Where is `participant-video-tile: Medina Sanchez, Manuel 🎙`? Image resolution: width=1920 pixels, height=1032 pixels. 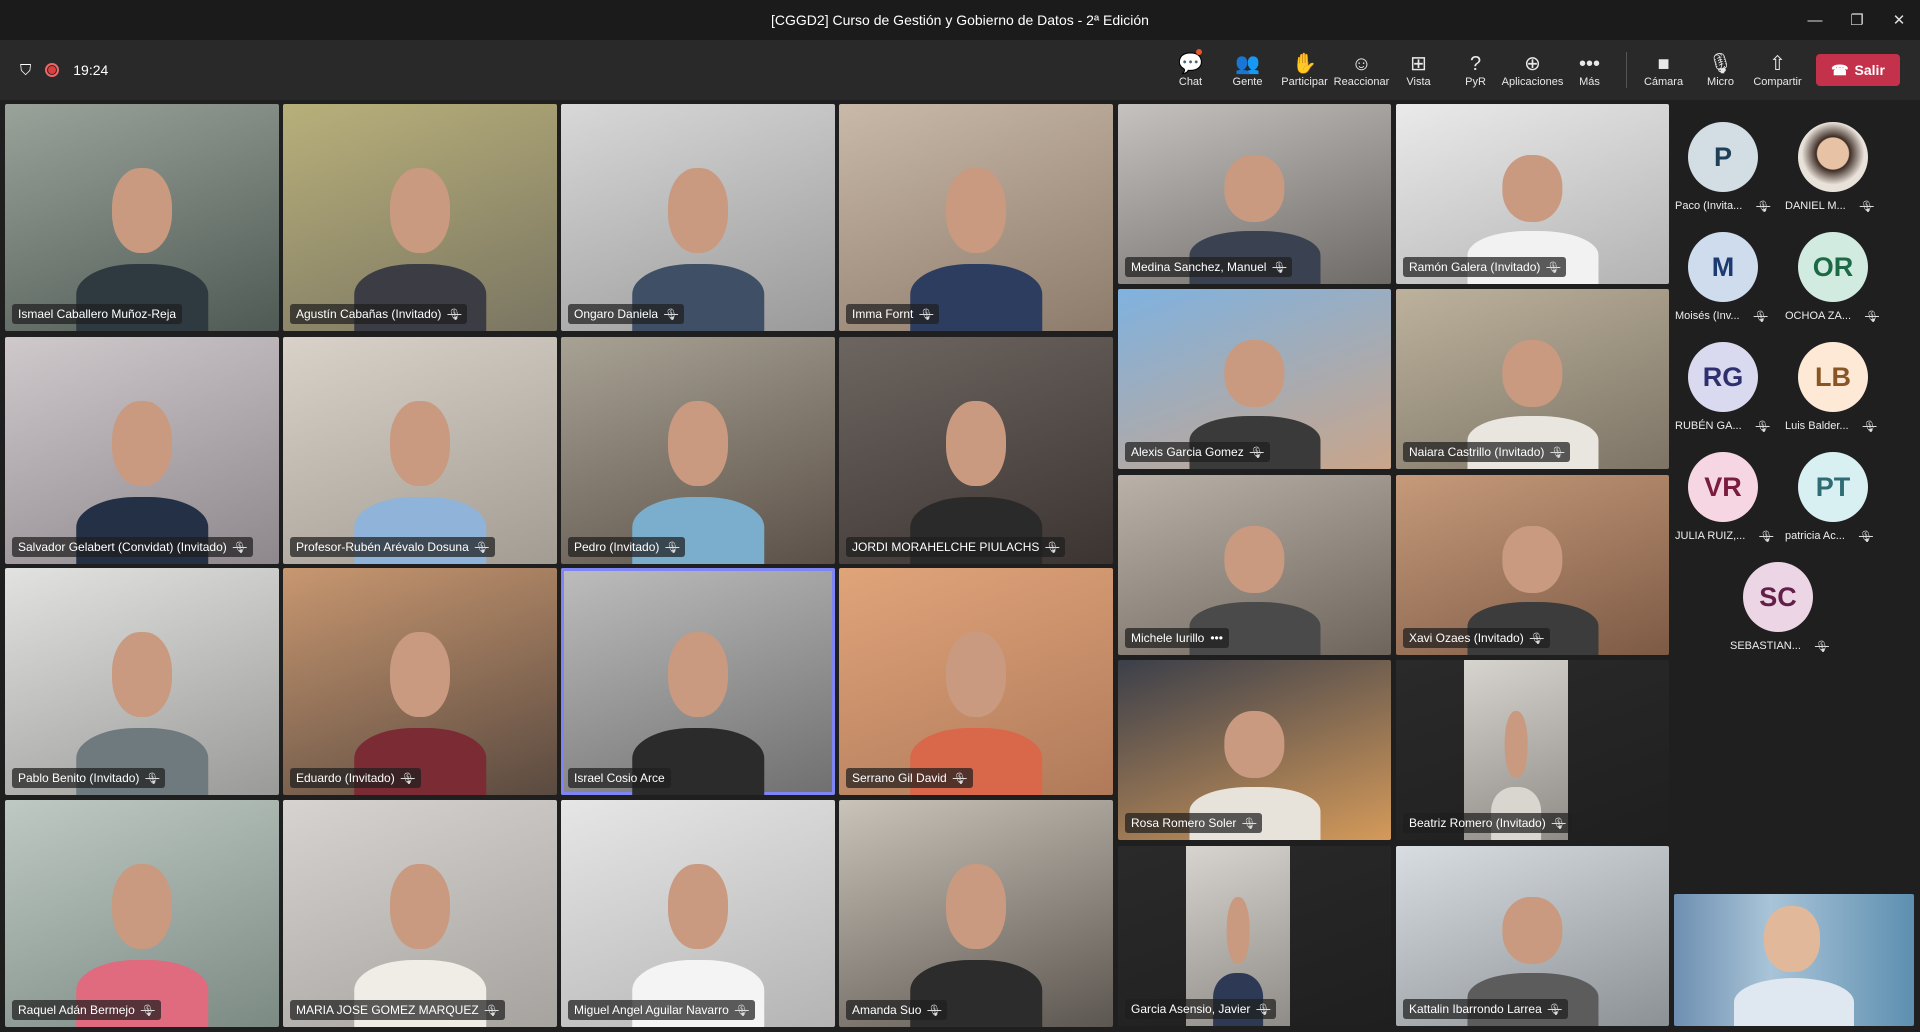 participant-video-tile: Medina Sanchez, Manuel 🎙 is located at coordinates (1254, 194).